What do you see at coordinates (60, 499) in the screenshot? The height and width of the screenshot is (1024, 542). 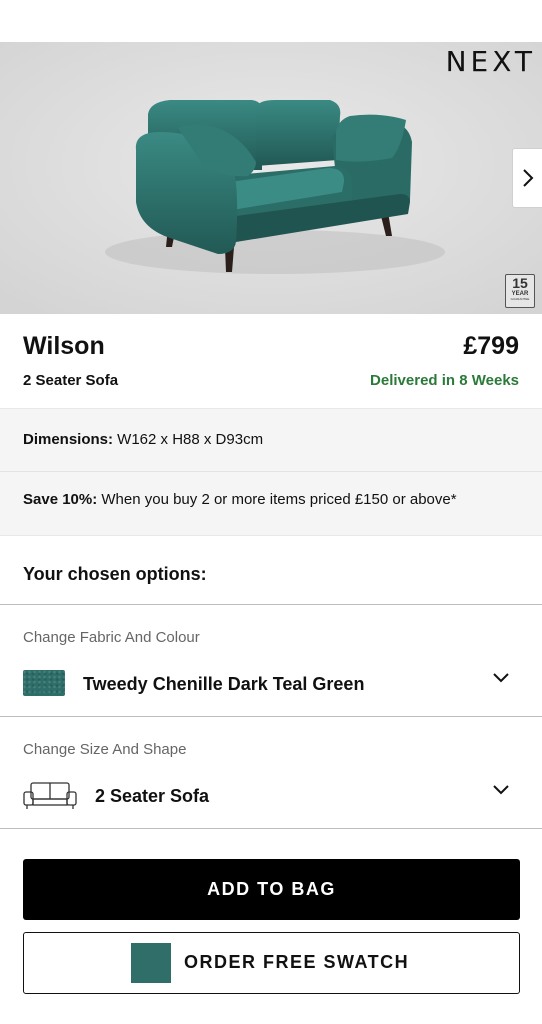 I see `promotion-label: Save 10%:` at bounding box center [60, 499].